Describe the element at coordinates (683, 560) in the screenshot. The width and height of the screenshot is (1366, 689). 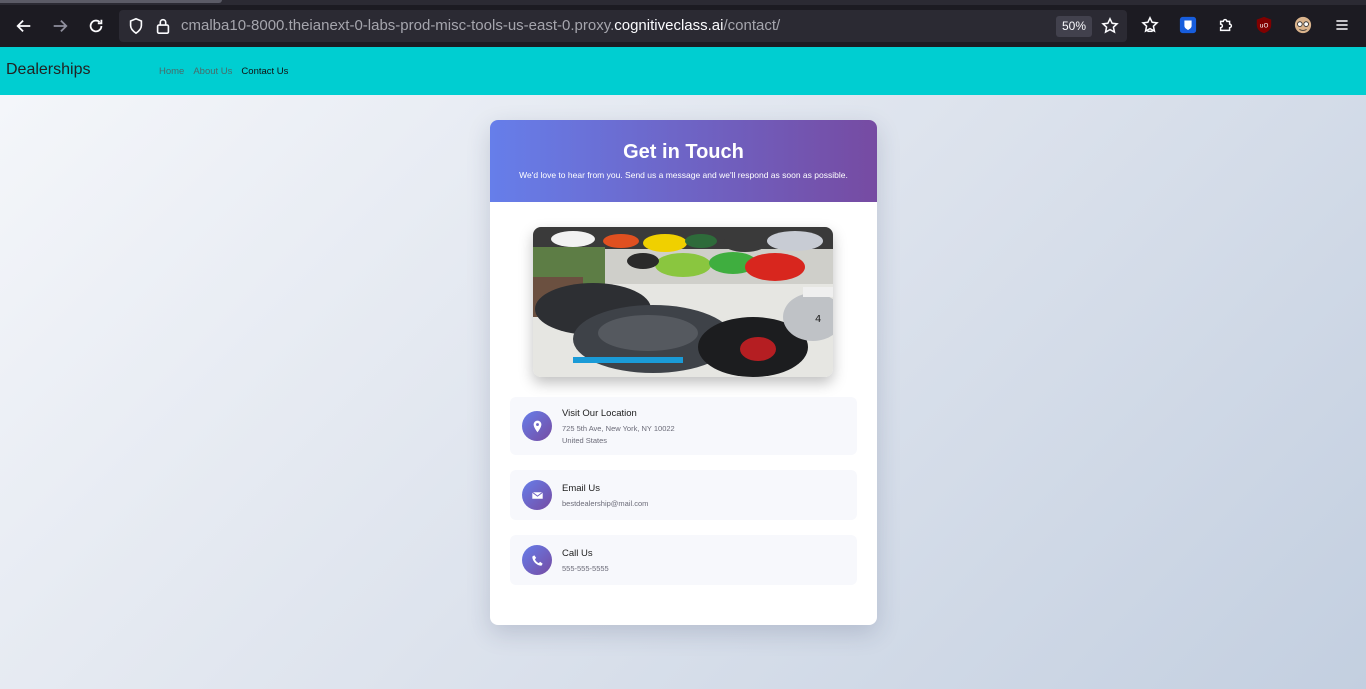
I see `phone-info-box: Call Us 555-555-5555` at that location.